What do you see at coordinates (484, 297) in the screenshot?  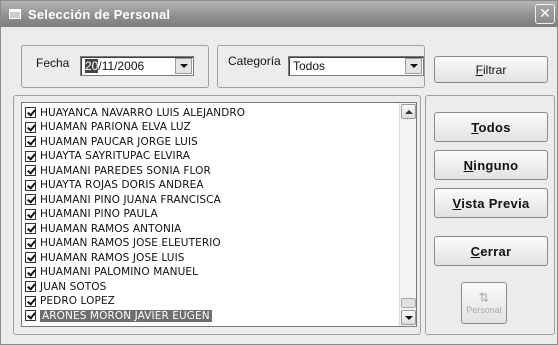 I see `sort-az-icon: ⇅` at bounding box center [484, 297].